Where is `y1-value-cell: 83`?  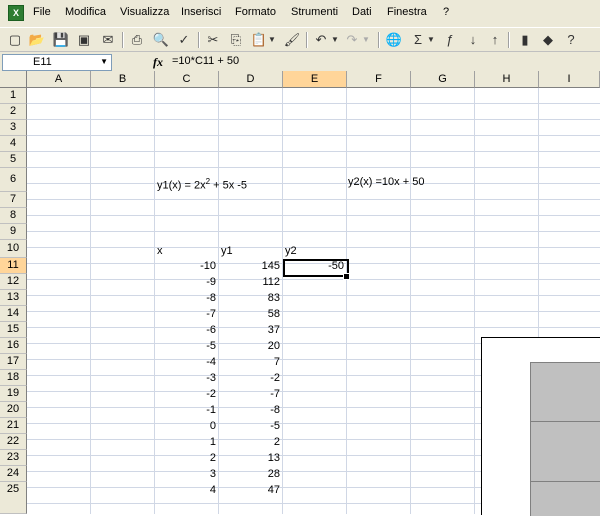
y1-value-cell: 83 is located at coordinates (249, 298).